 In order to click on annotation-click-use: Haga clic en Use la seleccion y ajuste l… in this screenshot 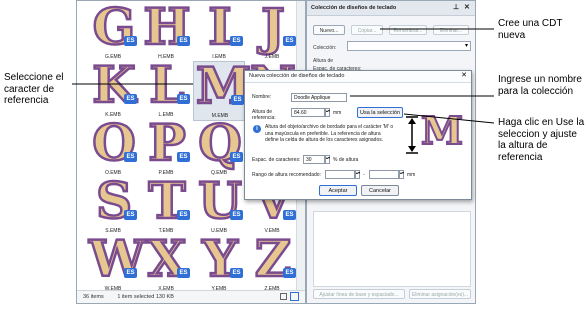, I will do `click(541, 140)`.